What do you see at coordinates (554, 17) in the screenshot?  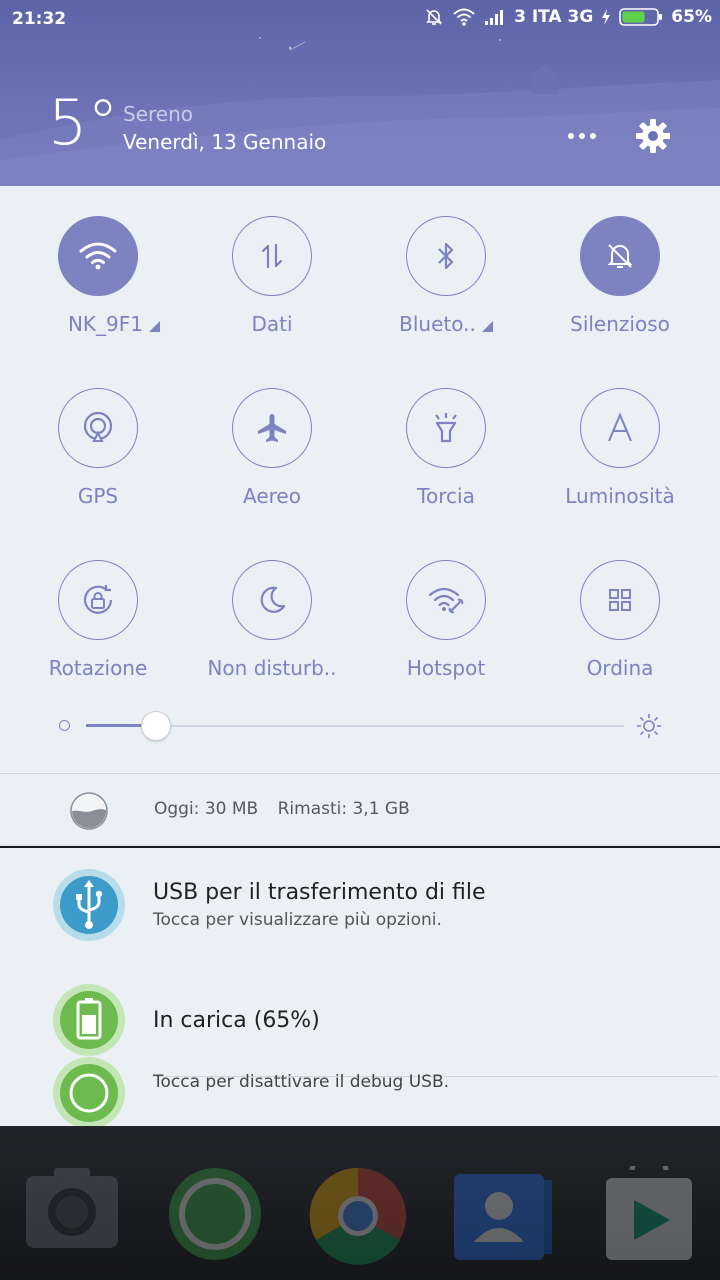 I see `carrier-label: 3 ITA 3G` at bounding box center [554, 17].